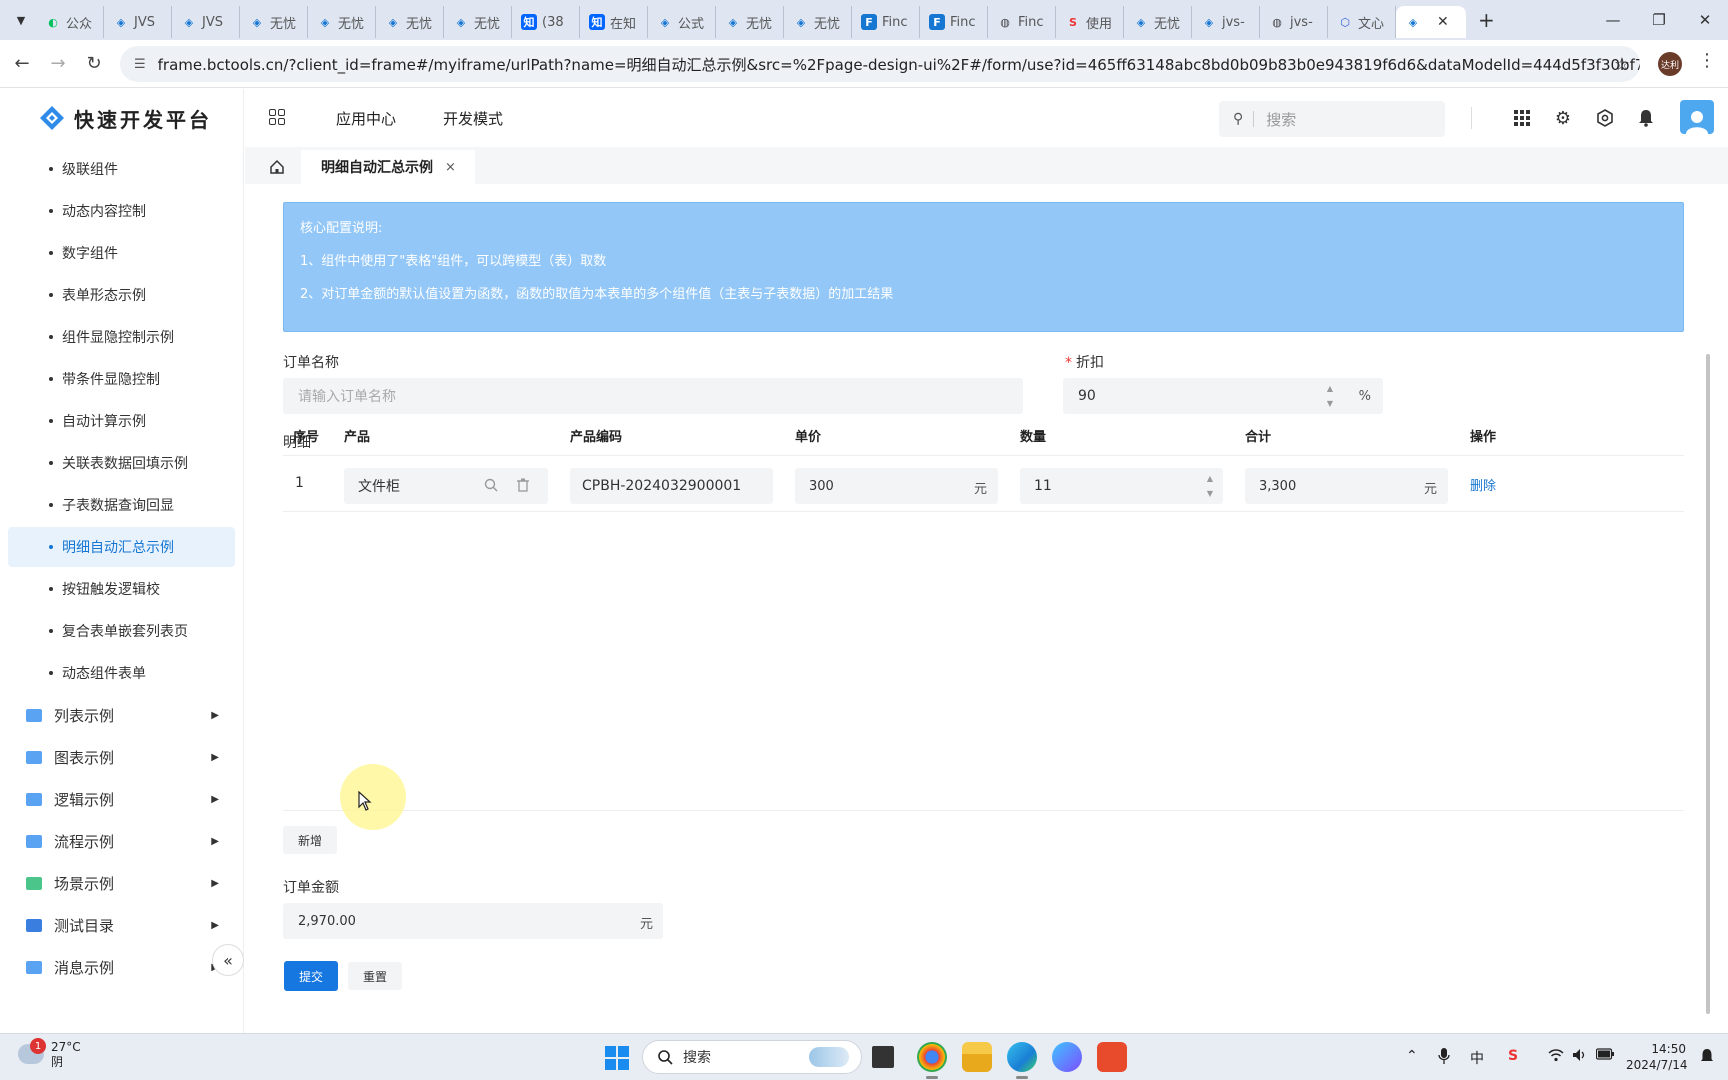  I want to click on sidebar-group: 流程示例 ▶, so click(121, 841).